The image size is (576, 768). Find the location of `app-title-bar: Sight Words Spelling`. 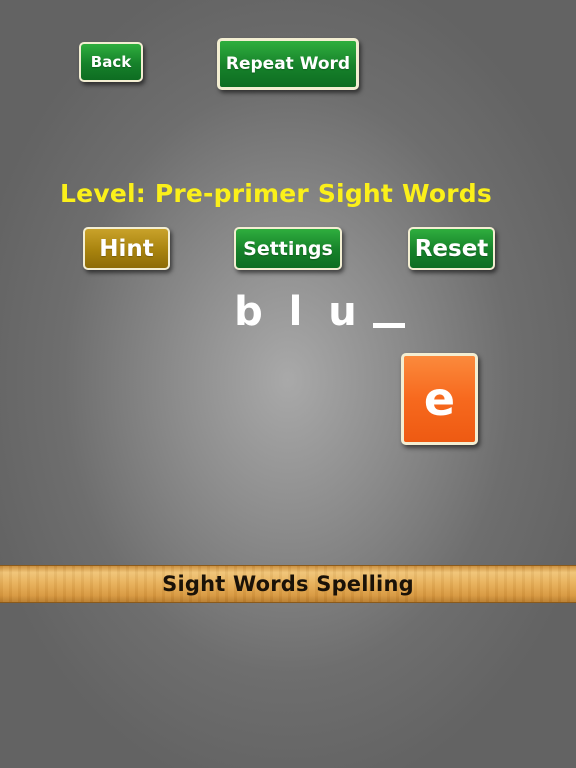

app-title-bar: Sight Words Spelling is located at coordinates (288, 584).